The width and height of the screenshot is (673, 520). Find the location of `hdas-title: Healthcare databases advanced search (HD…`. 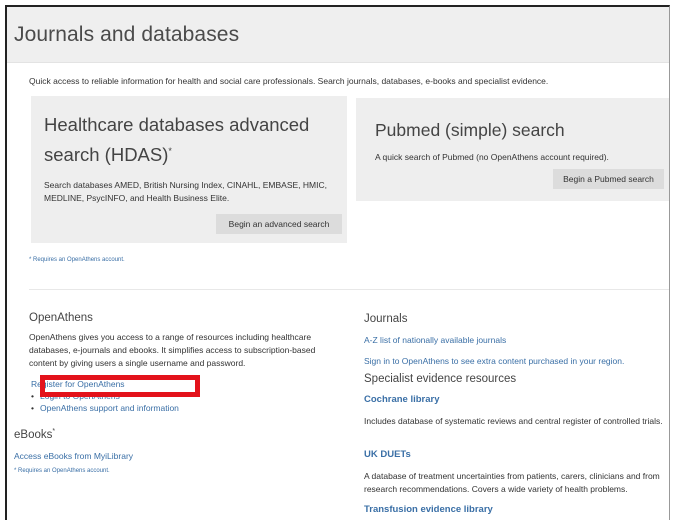

hdas-title: Healthcare databases advanced search (HD… is located at coordinates (189, 140).